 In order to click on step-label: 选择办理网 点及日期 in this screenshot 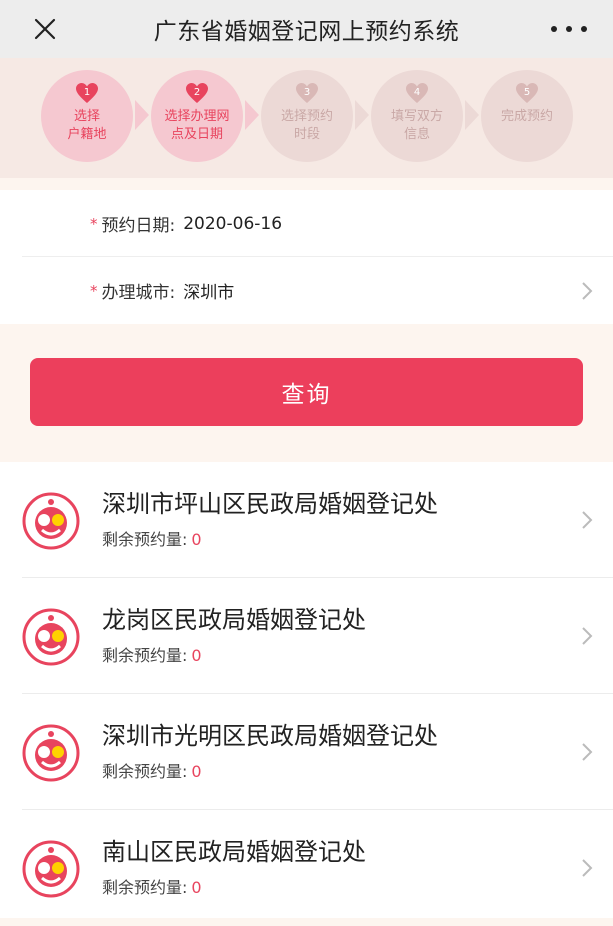, I will do `click(197, 125)`.